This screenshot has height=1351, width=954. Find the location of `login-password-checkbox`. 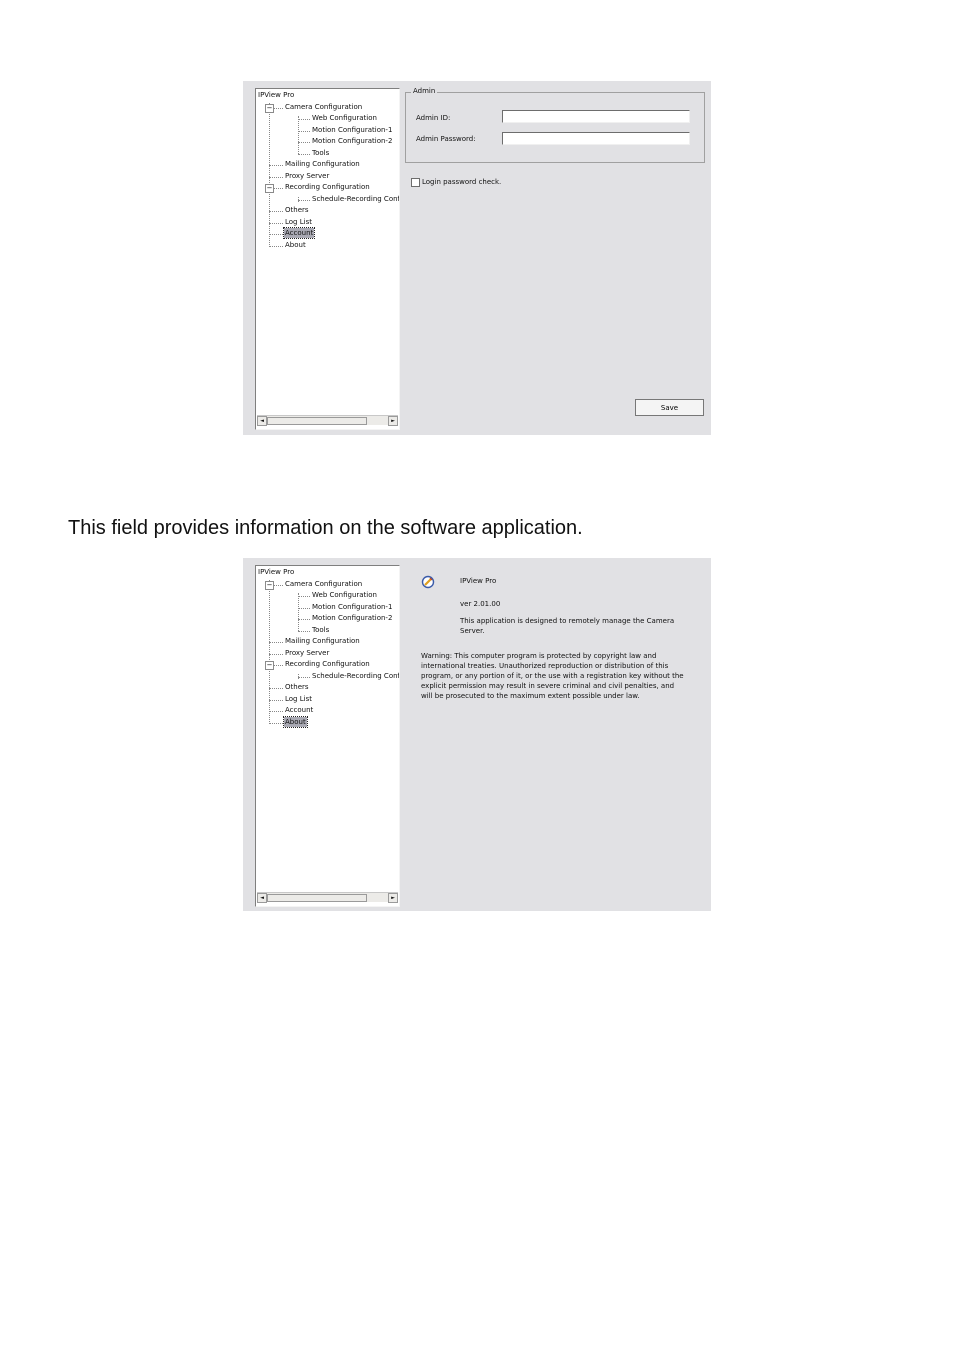

login-password-checkbox is located at coordinates (415, 182).